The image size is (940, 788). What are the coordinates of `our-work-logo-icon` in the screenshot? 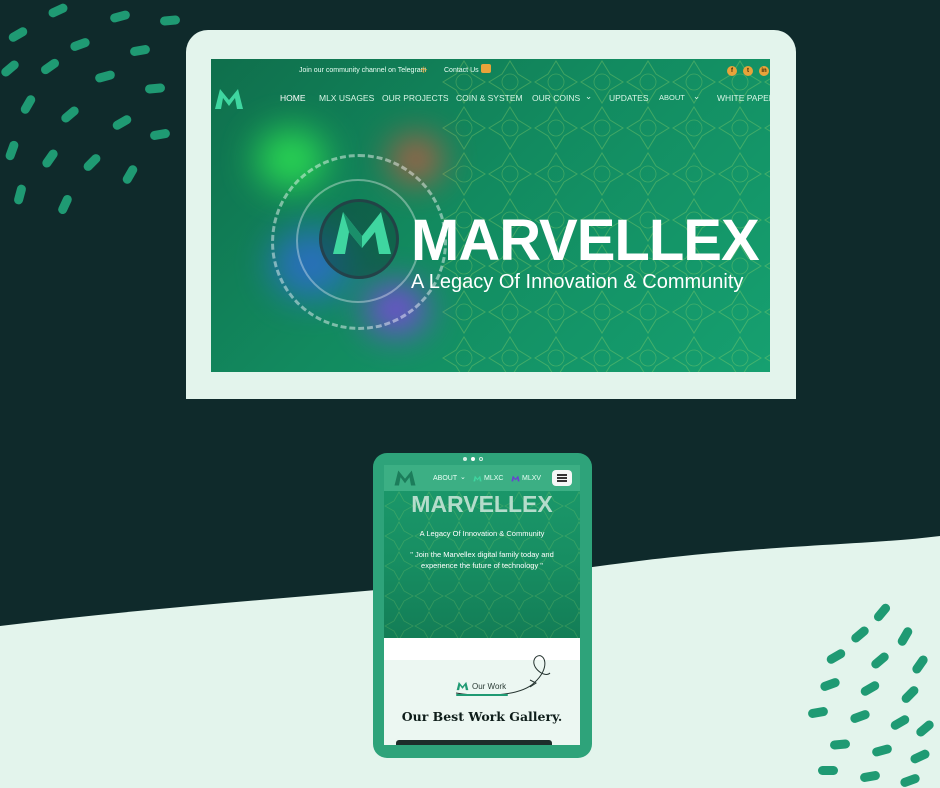 It's located at (462, 686).